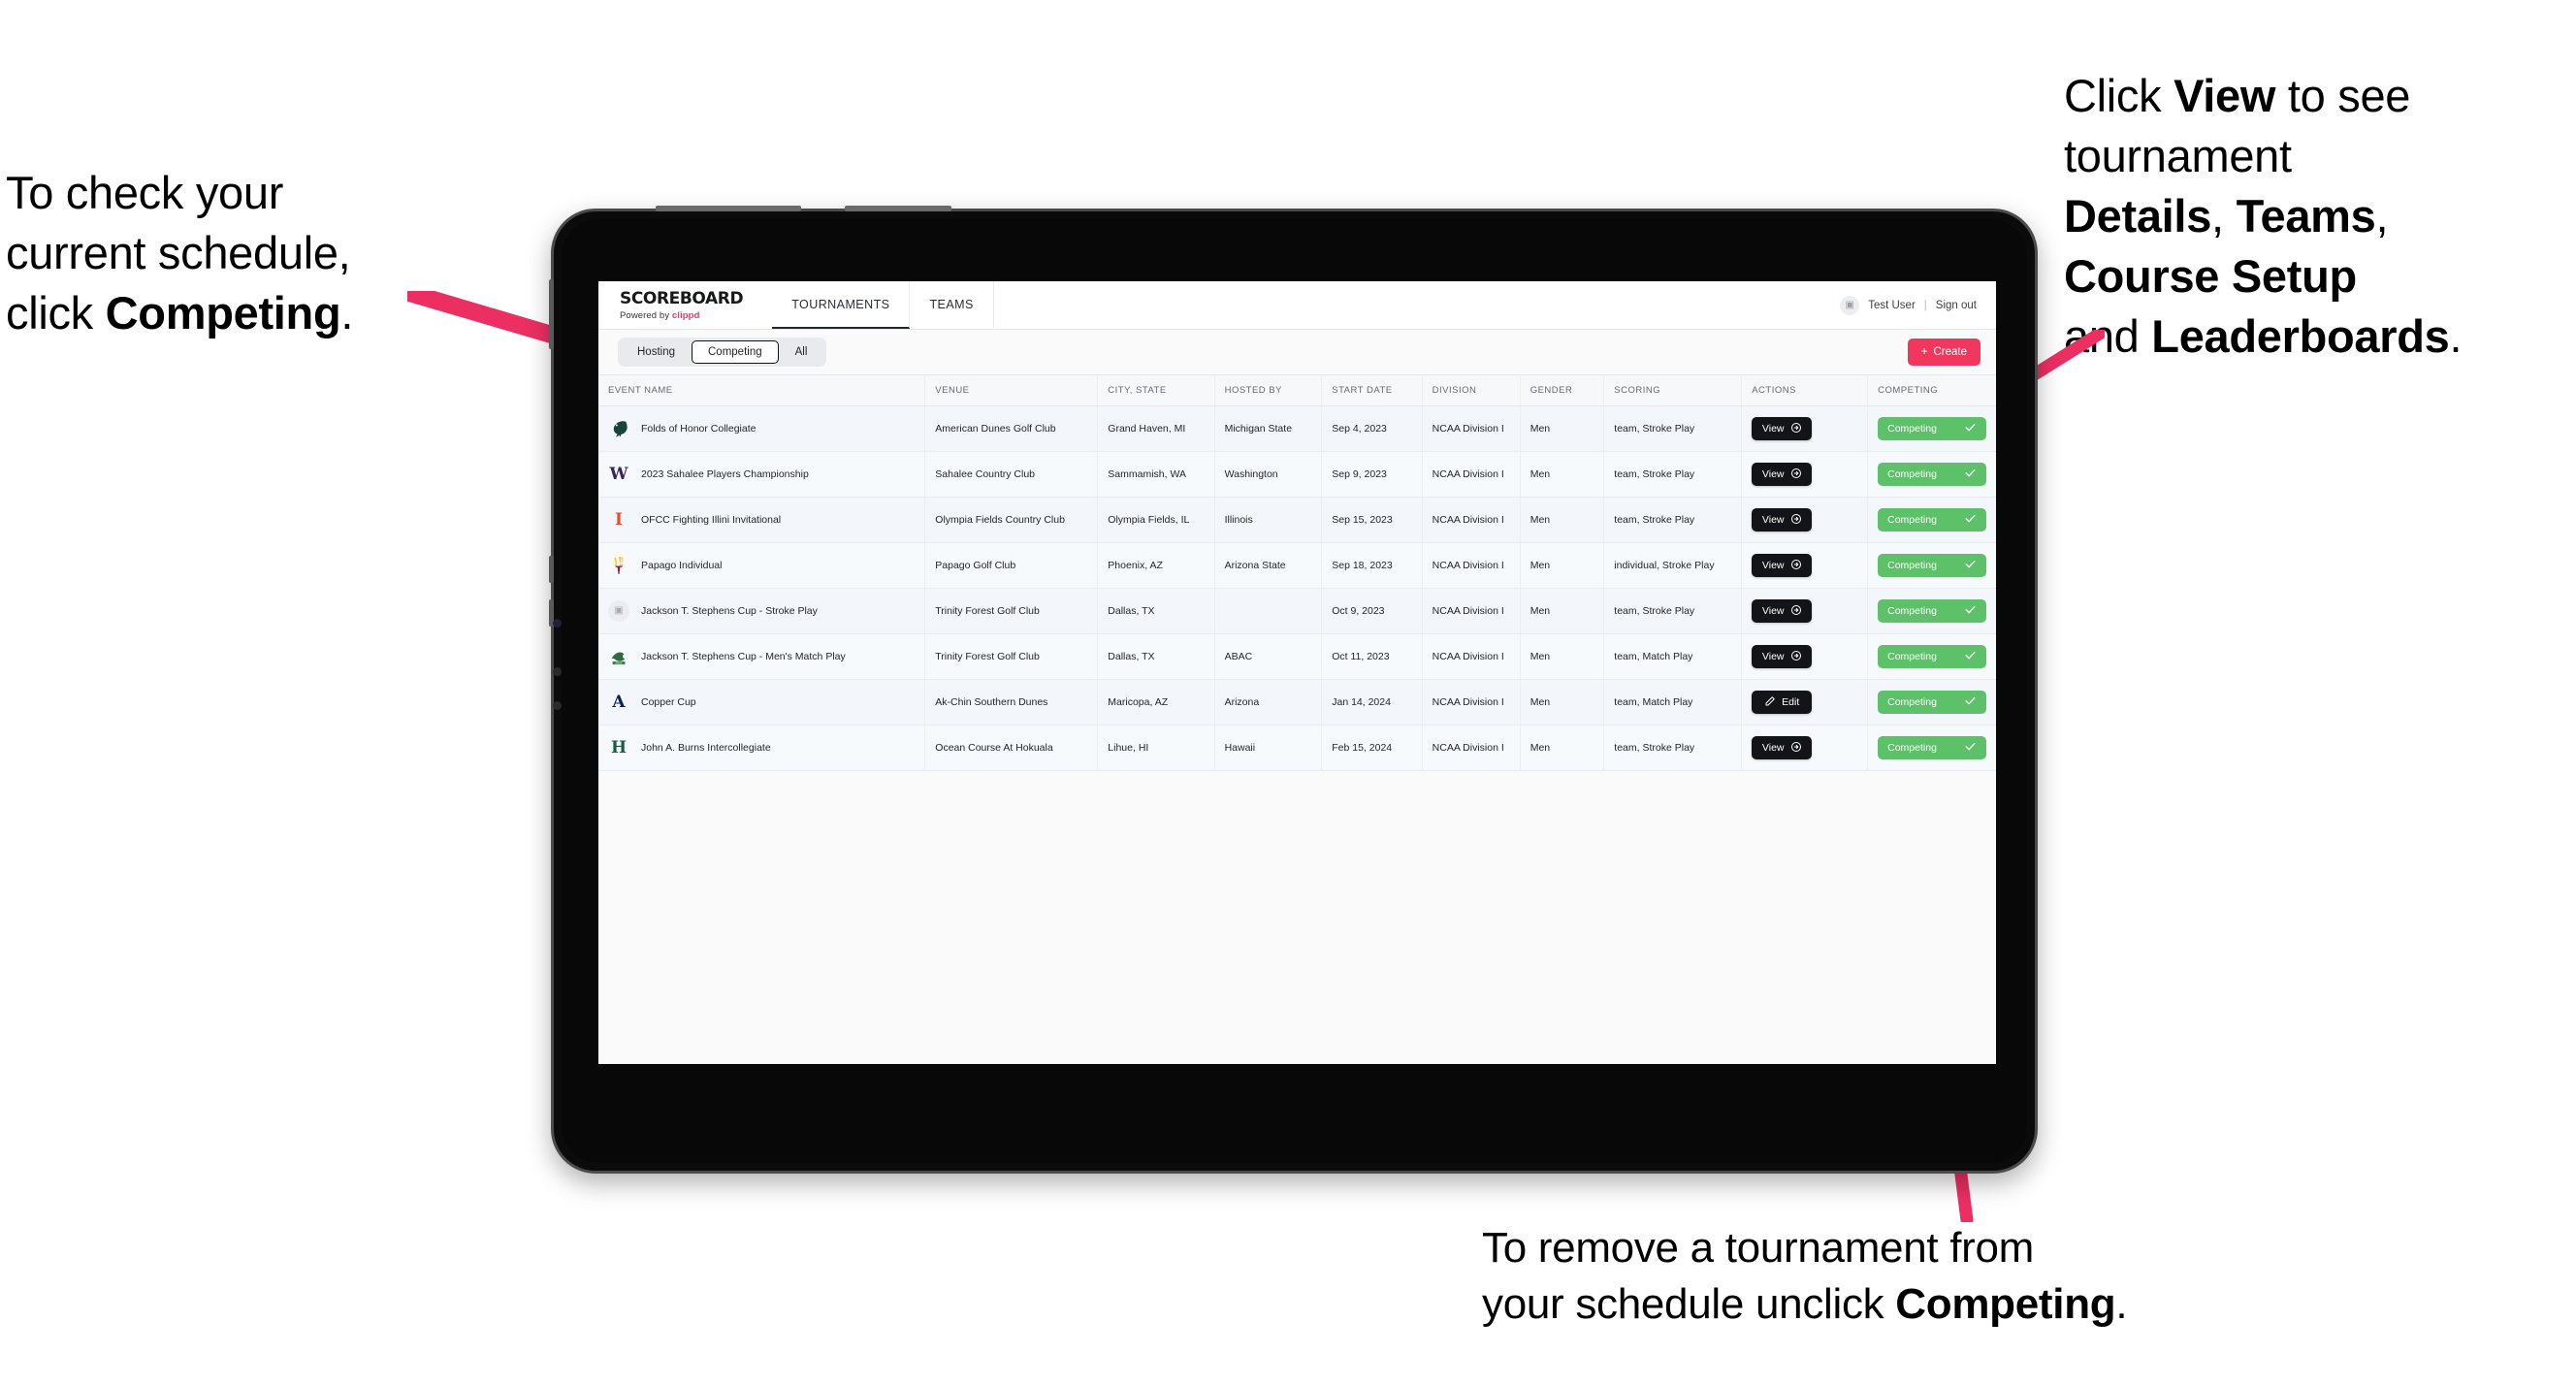 The width and height of the screenshot is (2576, 1386). Describe the element at coordinates (762, 611) in the screenshot. I see `cell-event-name: ▣ Jackson T. Stephens Cup - Stroke Play` at that location.